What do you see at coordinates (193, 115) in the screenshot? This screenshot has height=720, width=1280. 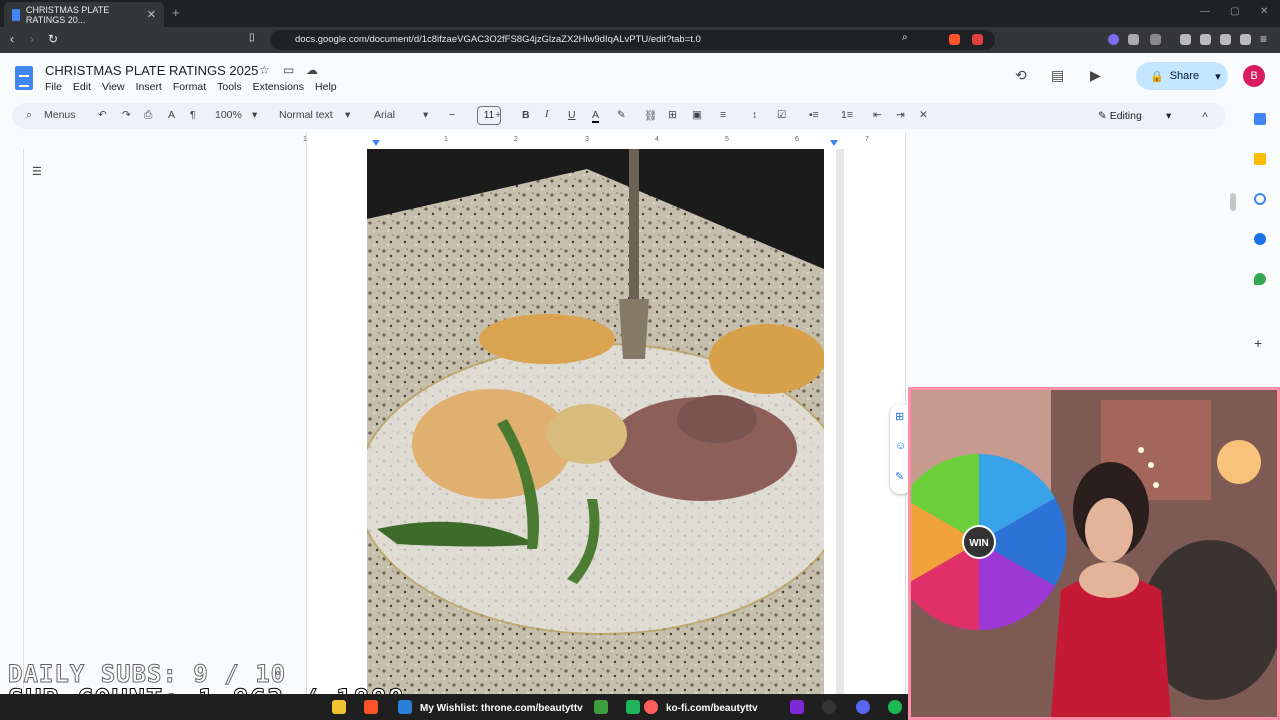 I see `paint-format-icon: ¶` at bounding box center [193, 115].